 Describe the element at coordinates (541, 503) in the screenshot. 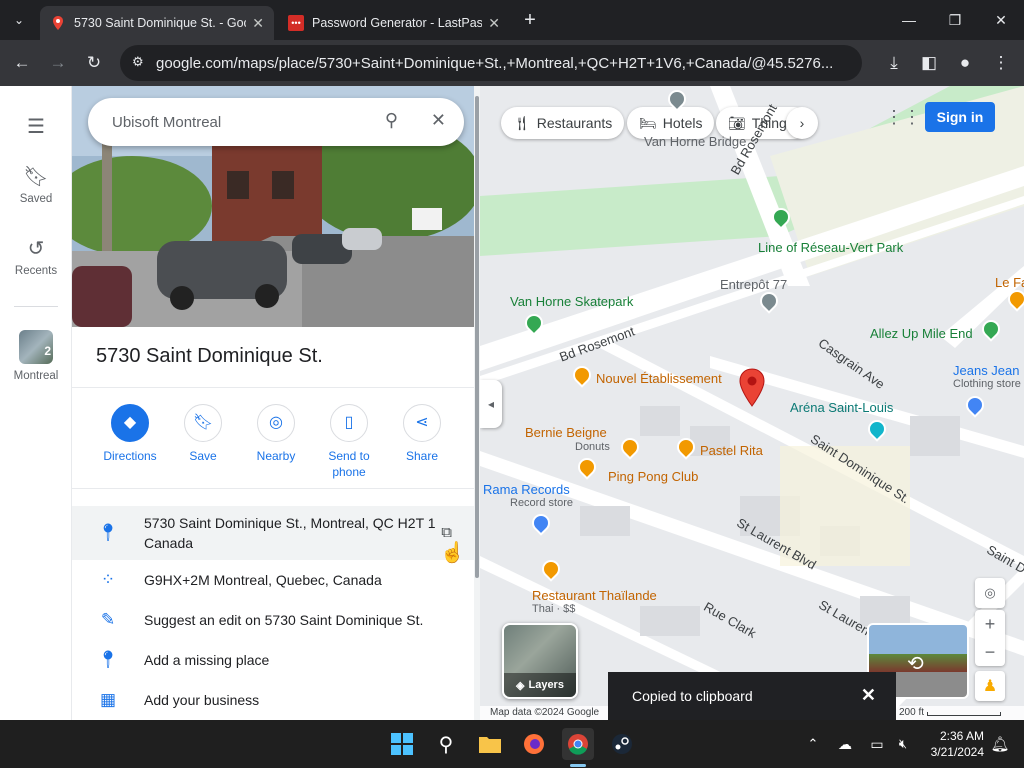

I see `map-label: Record store` at that location.